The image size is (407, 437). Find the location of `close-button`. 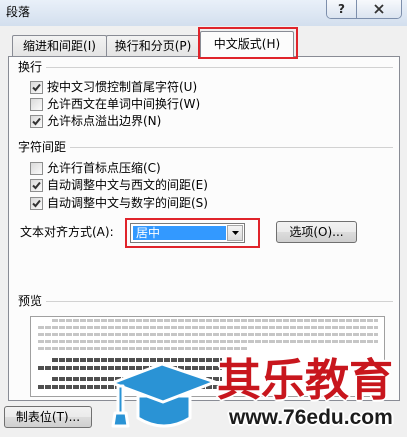

close-button is located at coordinates (379, 9).